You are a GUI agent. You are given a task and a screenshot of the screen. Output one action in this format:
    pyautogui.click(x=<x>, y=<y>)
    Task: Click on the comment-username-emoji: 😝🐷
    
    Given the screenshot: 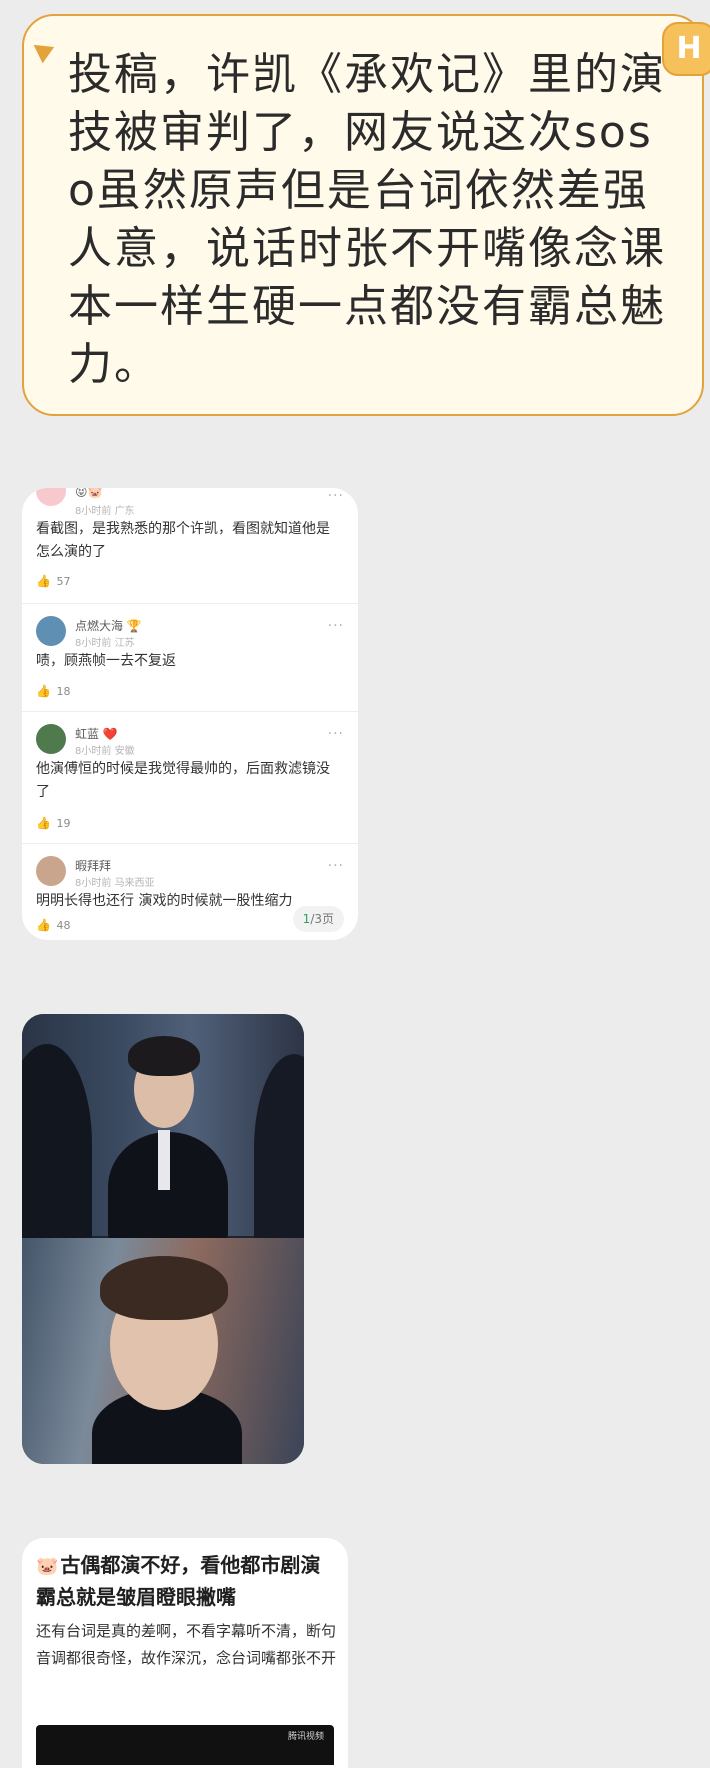 What is the action you would take?
    pyautogui.click(x=88, y=493)
    